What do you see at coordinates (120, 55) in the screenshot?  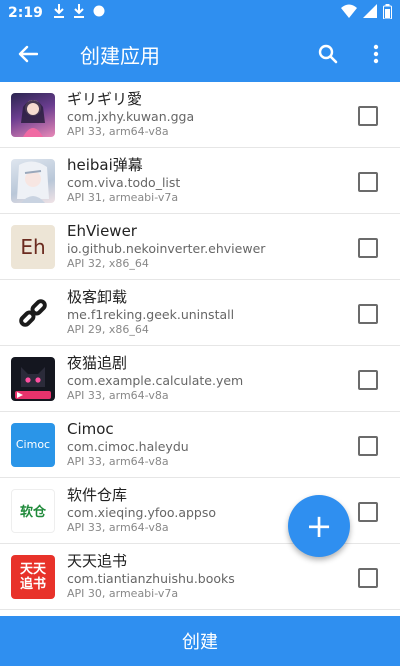 I see `page-title: 创建应用` at bounding box center [120, 55].